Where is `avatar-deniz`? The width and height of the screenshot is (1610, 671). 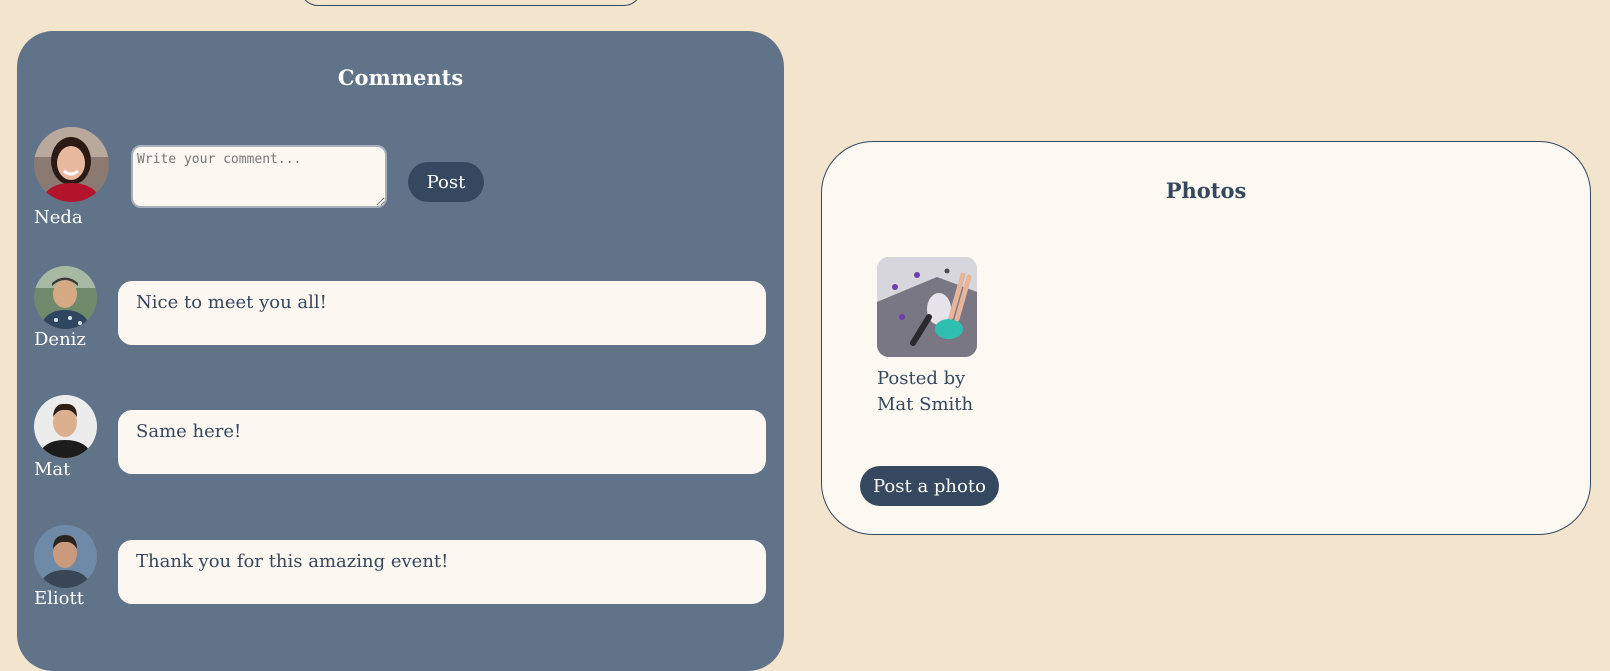
avatar-deniz is located at coordinates (65, 297).